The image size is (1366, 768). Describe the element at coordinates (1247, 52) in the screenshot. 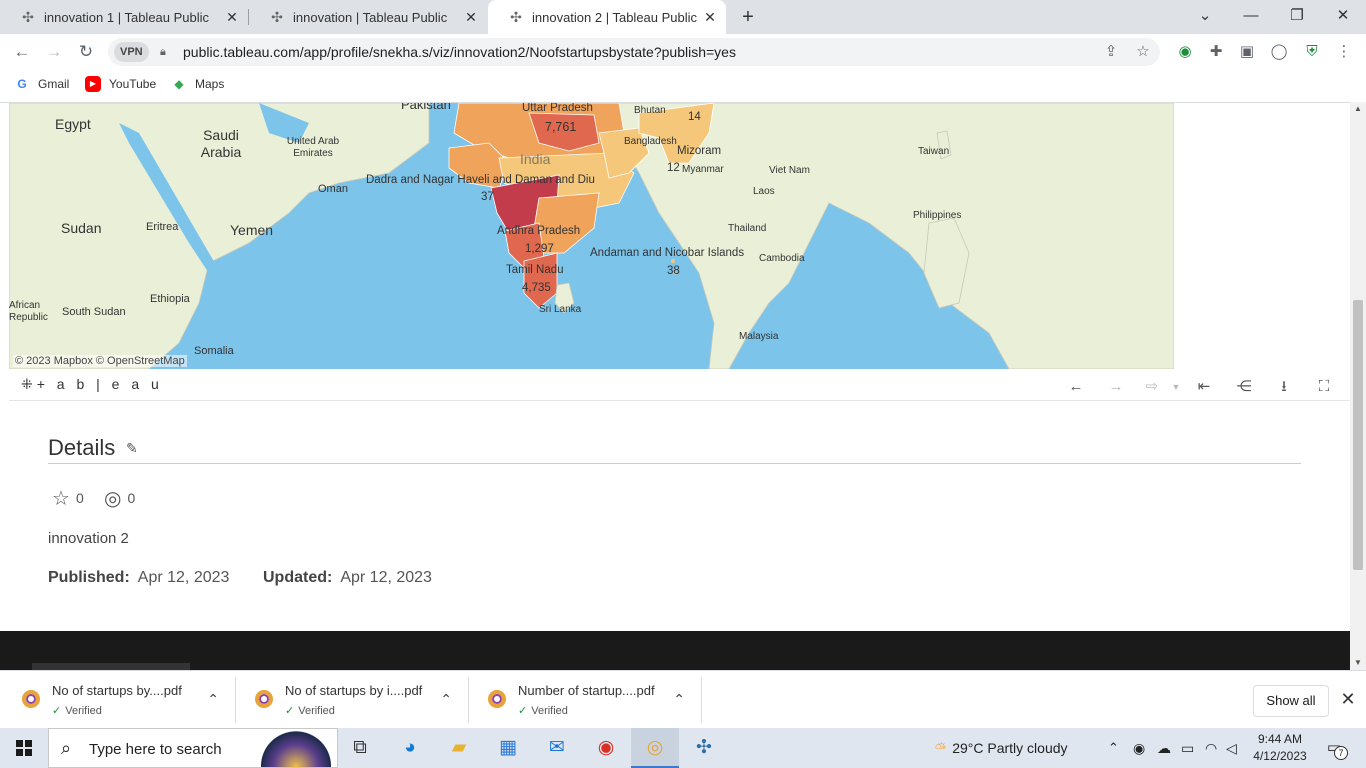

I see `side-panel-icon: ▣` at that location.